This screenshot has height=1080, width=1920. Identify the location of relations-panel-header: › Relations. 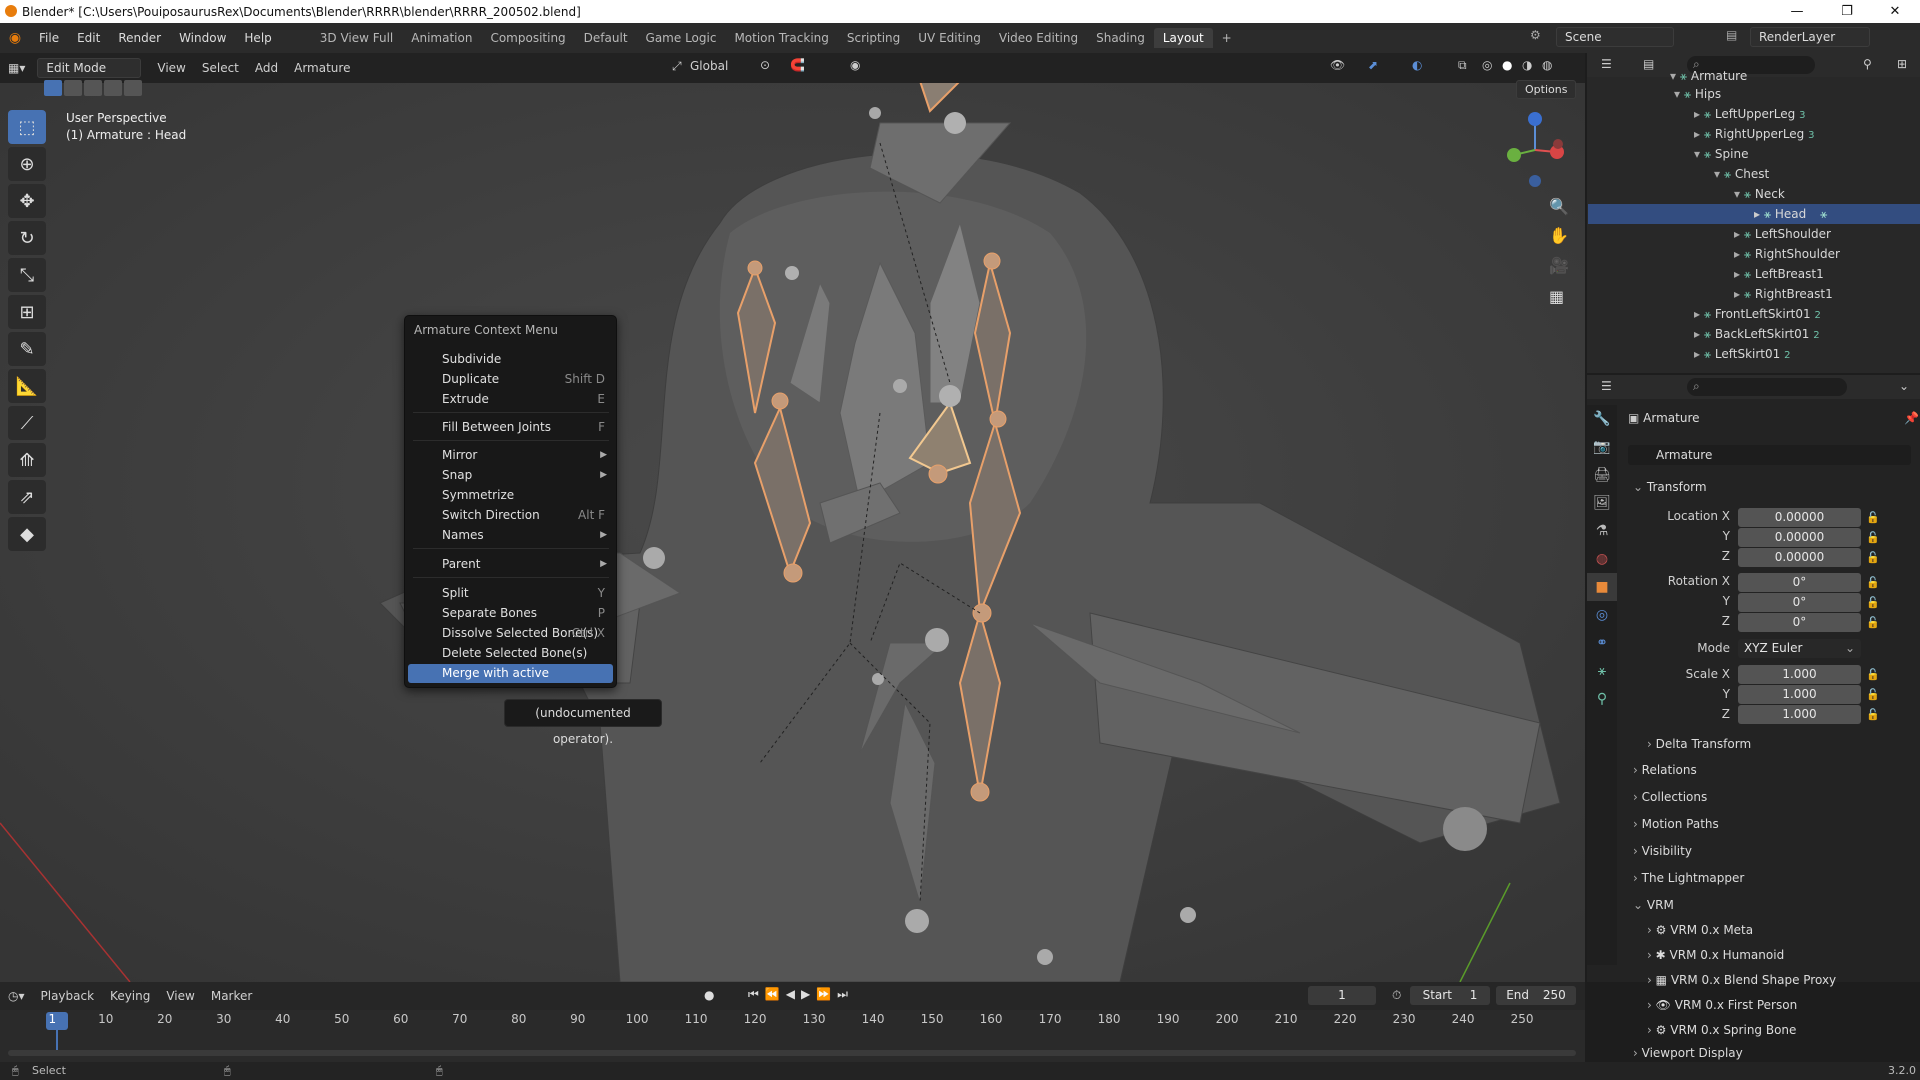
(1771, 770).